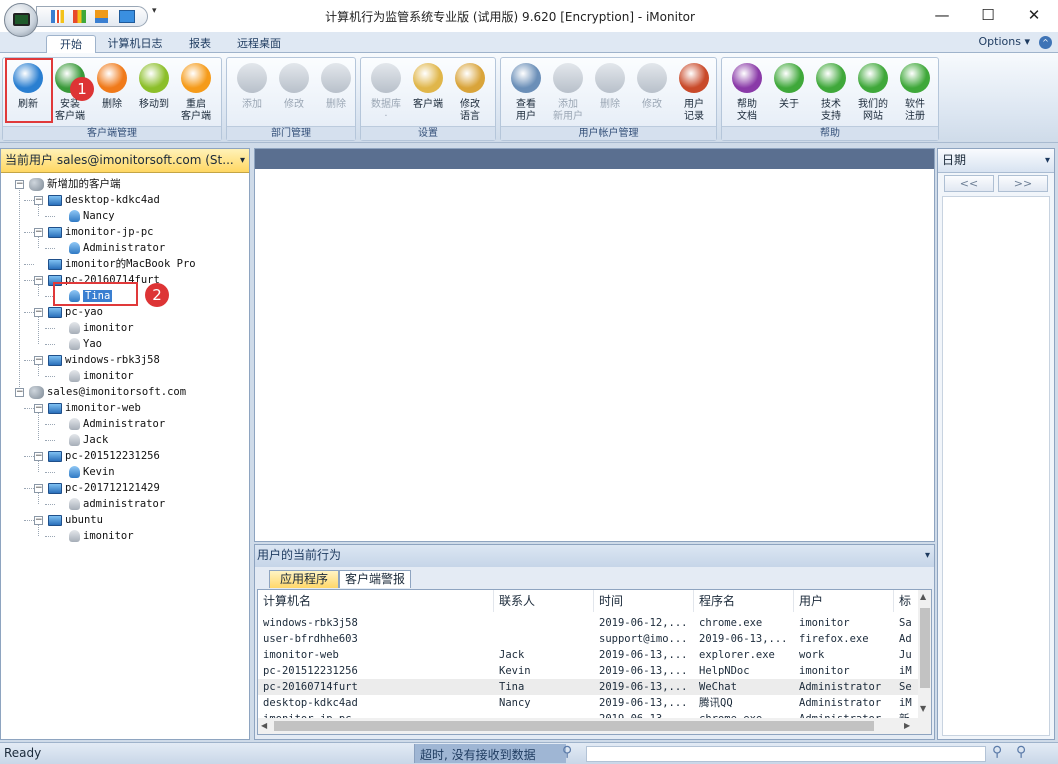 The width and height of the screenshot is (1058, 764). What do you see at coordinates (104, 456) in the screenshot?
I see `tree-node-computer: pc-201512231256` at bounding box center [104, 456].